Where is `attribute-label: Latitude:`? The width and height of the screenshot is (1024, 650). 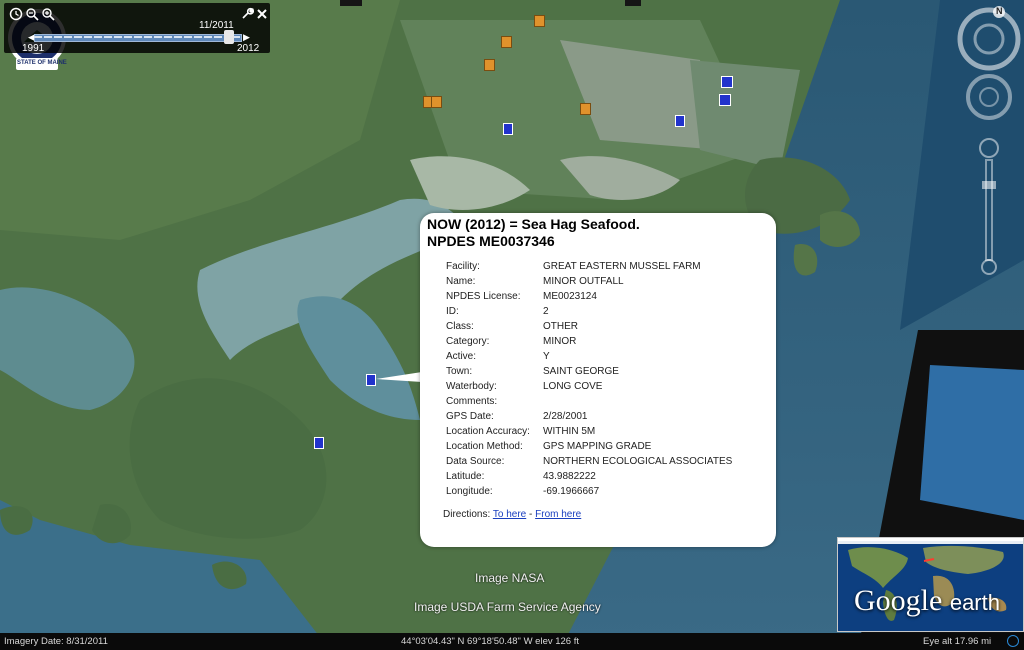
attribute-label: Latitude: is located at coordinates (465, 476).